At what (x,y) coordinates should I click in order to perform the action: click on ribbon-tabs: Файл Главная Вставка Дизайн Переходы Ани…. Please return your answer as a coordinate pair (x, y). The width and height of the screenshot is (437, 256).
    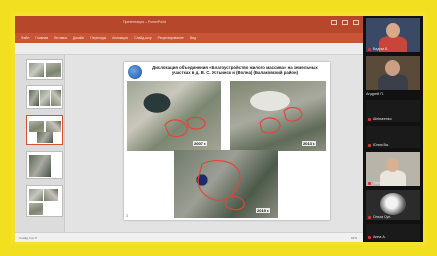
    Looking at the image, I should click on (189, 38).